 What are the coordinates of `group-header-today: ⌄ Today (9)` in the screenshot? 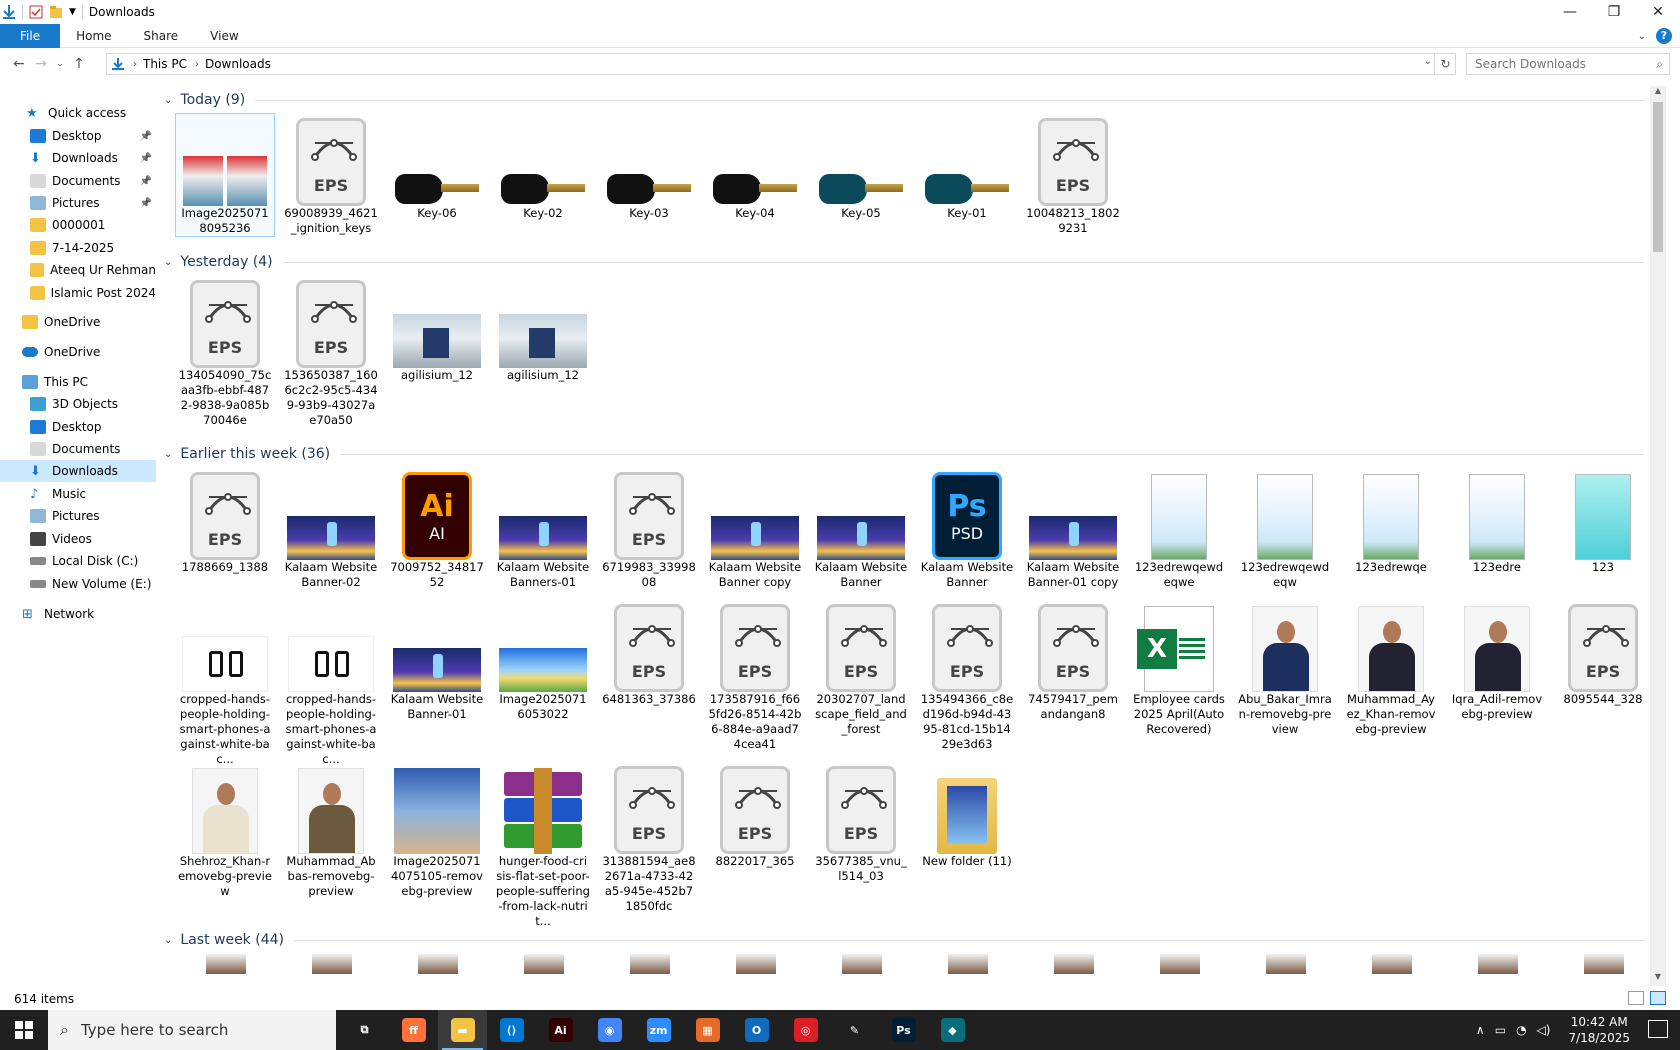 It's located at (904, 100).